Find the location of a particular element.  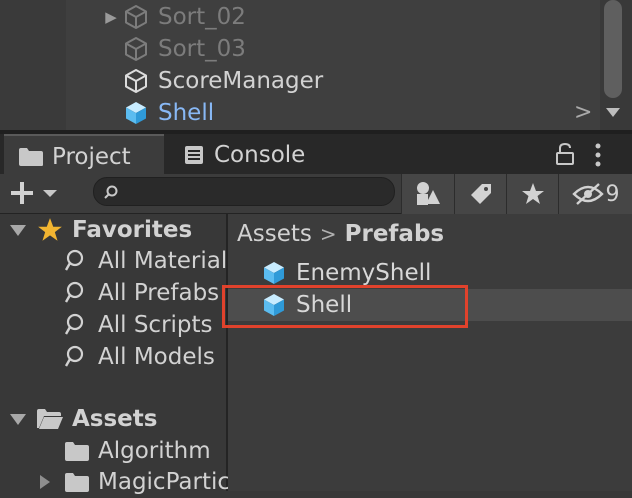

breadcrumb: Assets > Prefabs is located at coordinates (340, 234).